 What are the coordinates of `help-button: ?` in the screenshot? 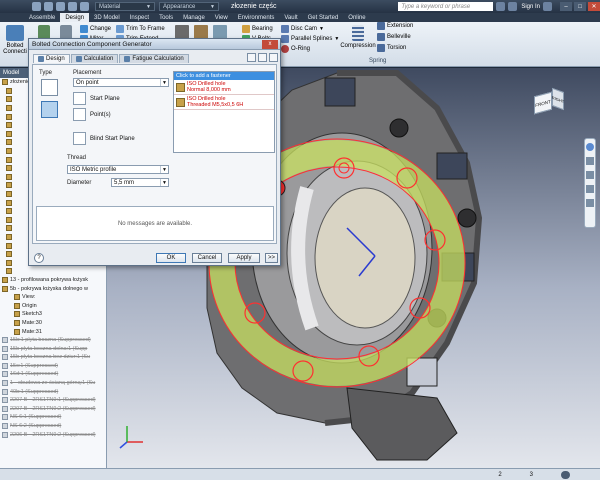 It's located at (39, 258).